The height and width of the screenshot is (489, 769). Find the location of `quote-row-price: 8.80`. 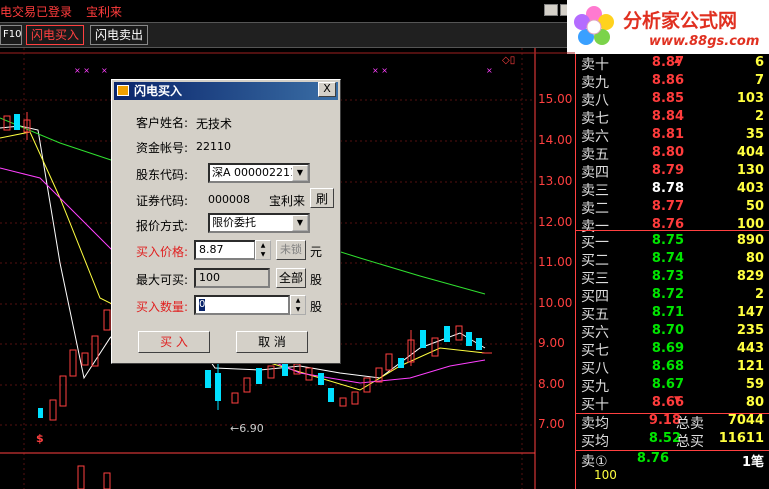

quote-row-price: 8.80 is located at coordinates (667, 152).